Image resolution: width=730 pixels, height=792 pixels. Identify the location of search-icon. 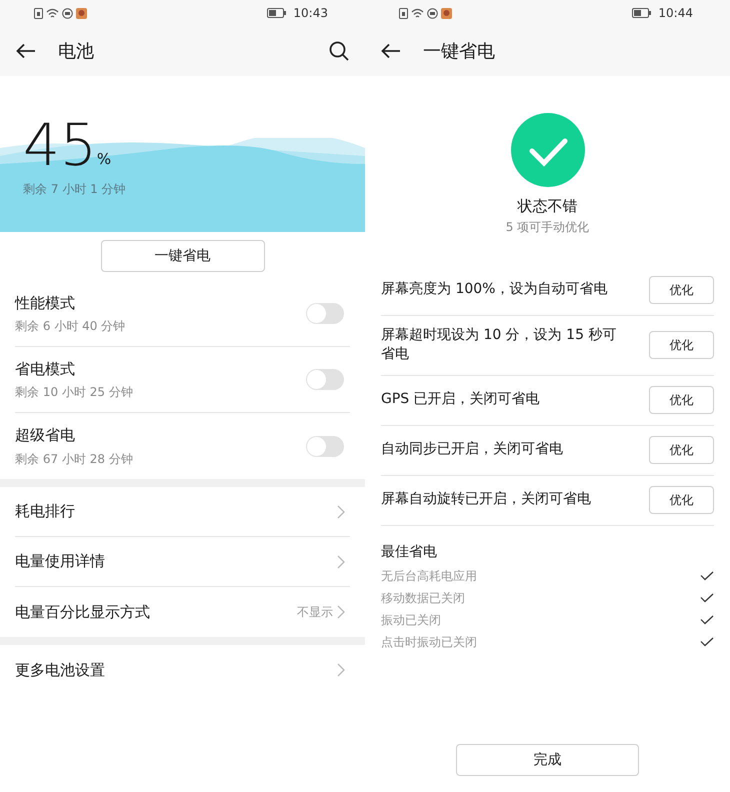
(339, 51).